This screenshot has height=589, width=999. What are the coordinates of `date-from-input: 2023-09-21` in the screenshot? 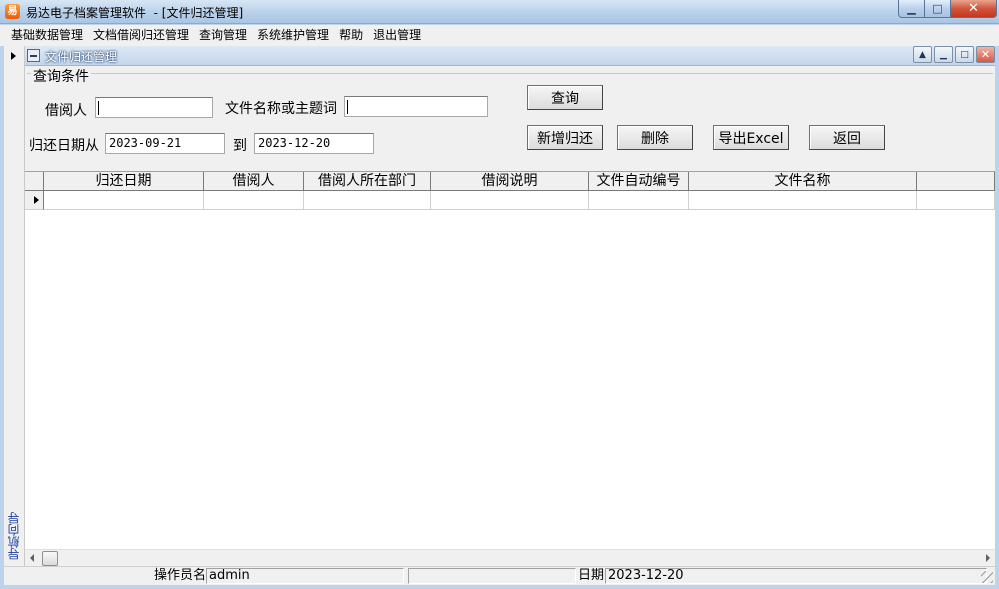 It's located at (165, 143).